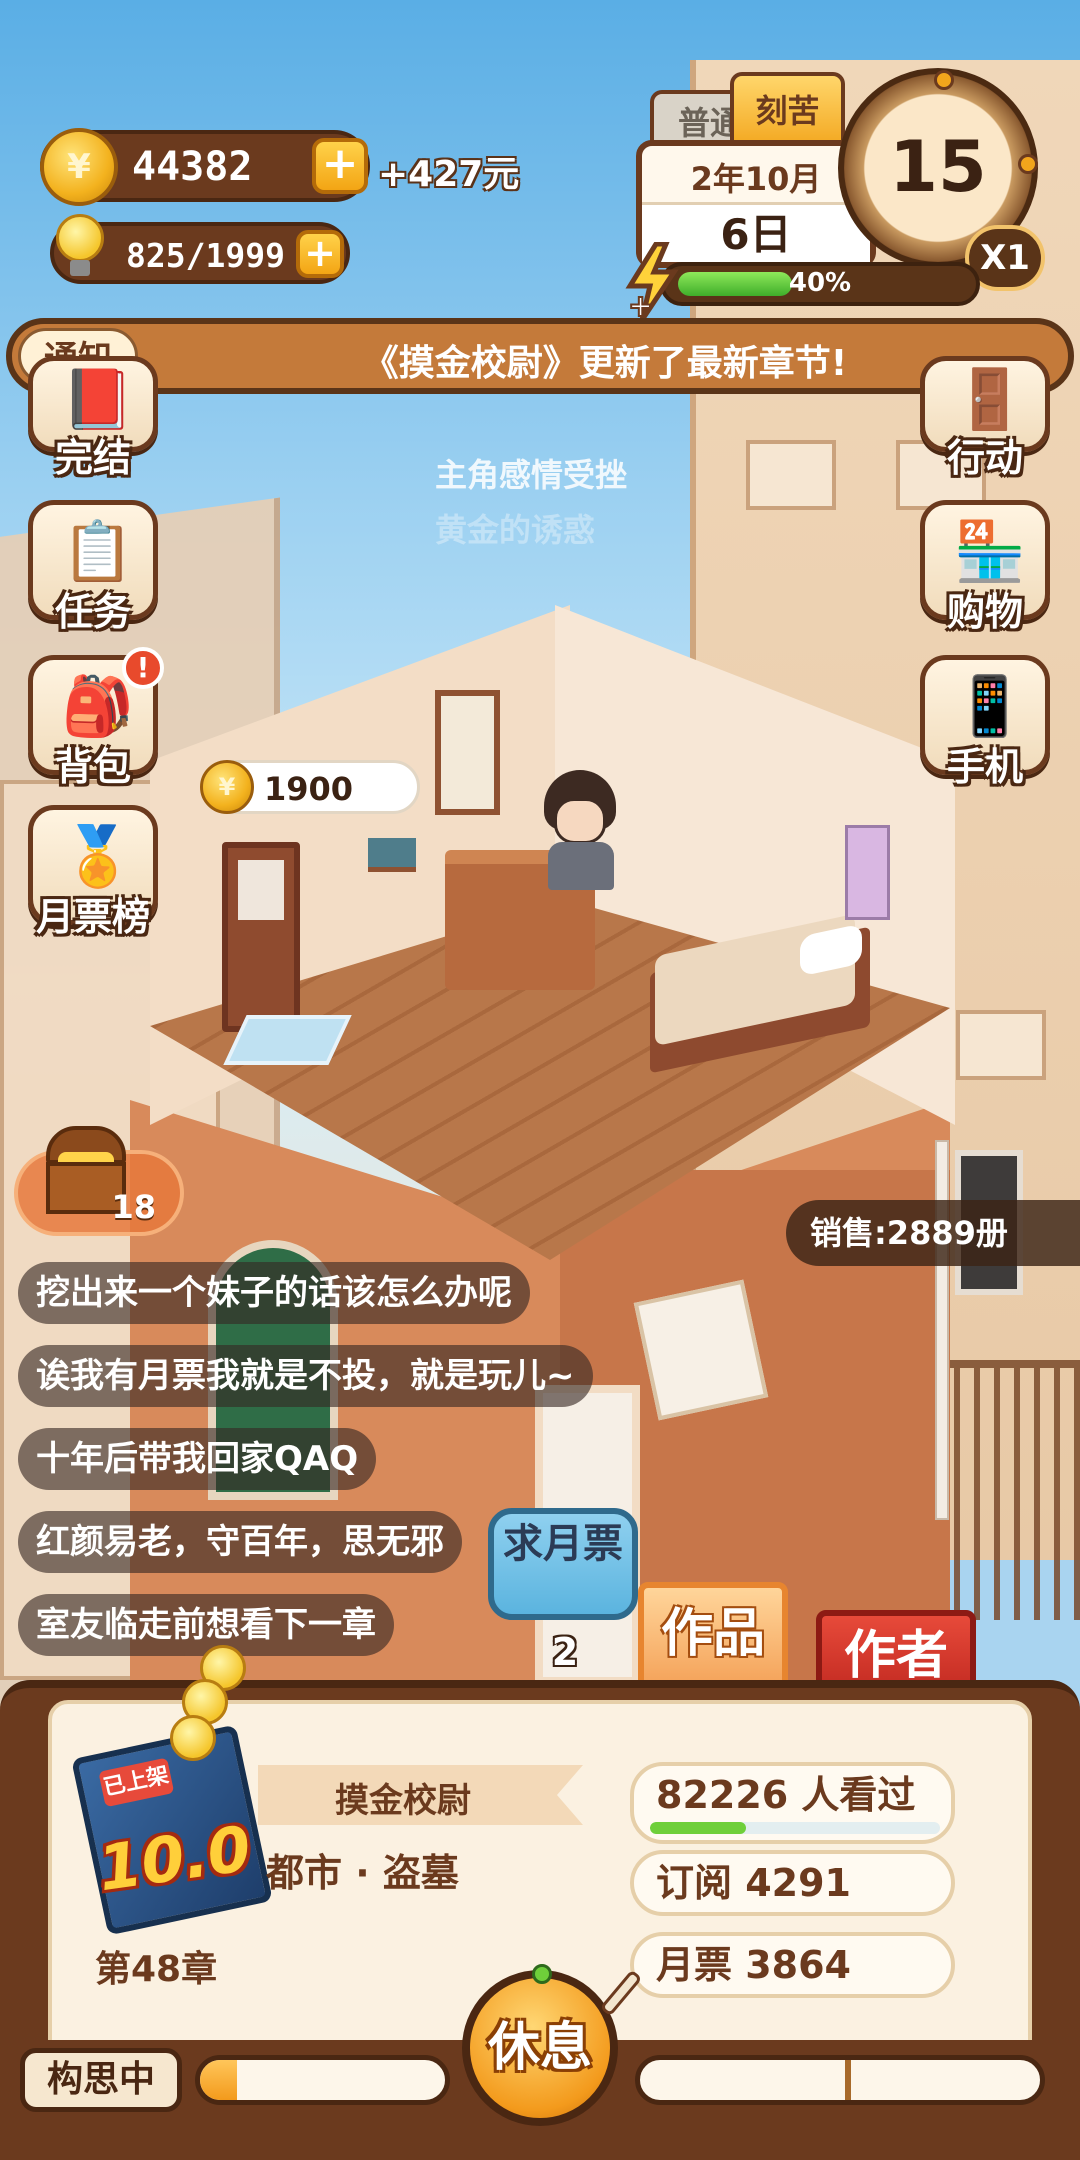 The height and width of the screenshot is (2160, 1080). What do you see at coordinates (840, 2080) in the screenshot?
I see `writing-progress` at bounding box center [840, 2080].